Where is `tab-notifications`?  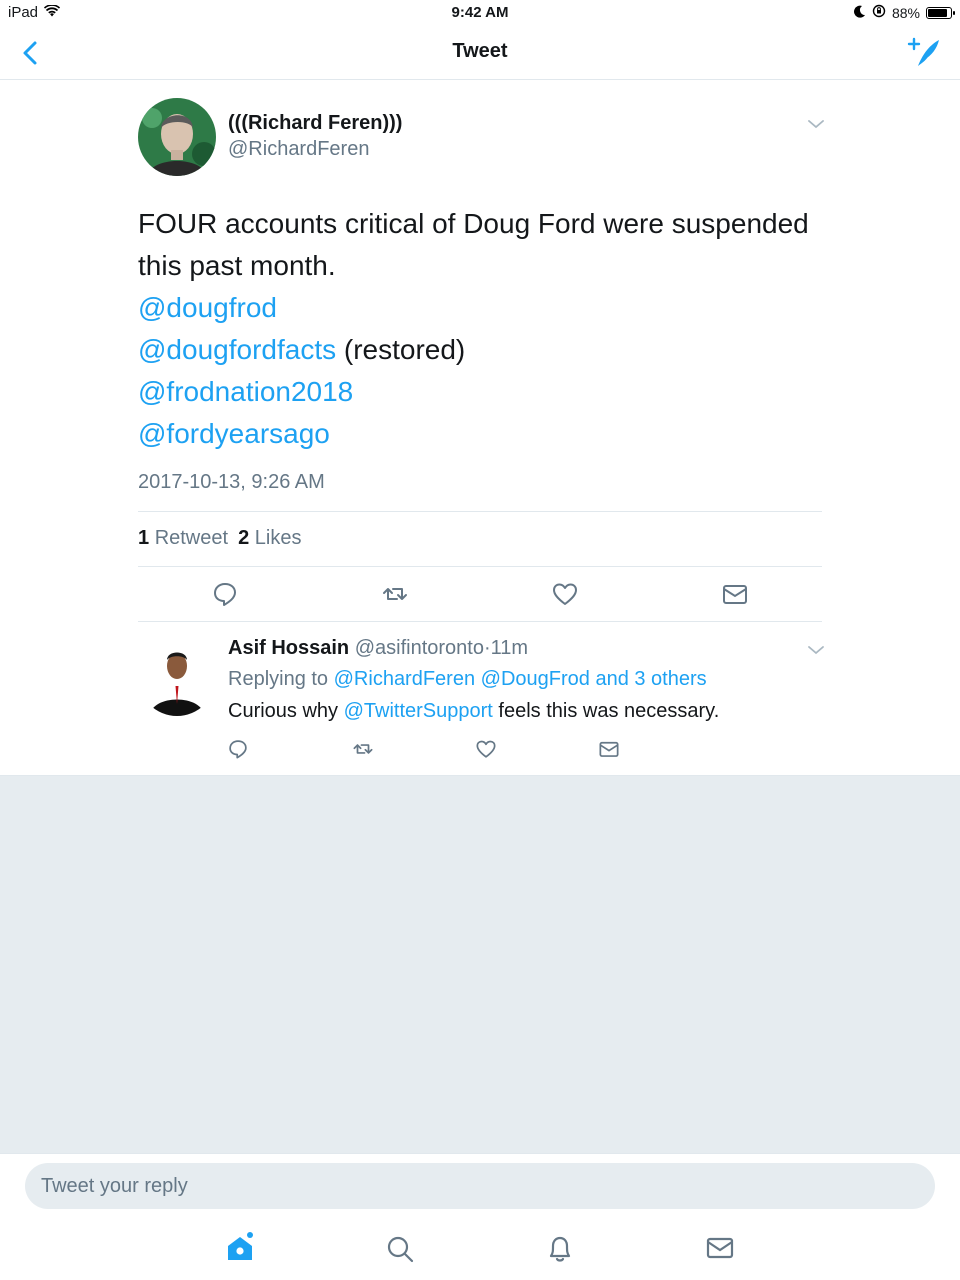 tab-notifications is located at coordinates (560, 1248).